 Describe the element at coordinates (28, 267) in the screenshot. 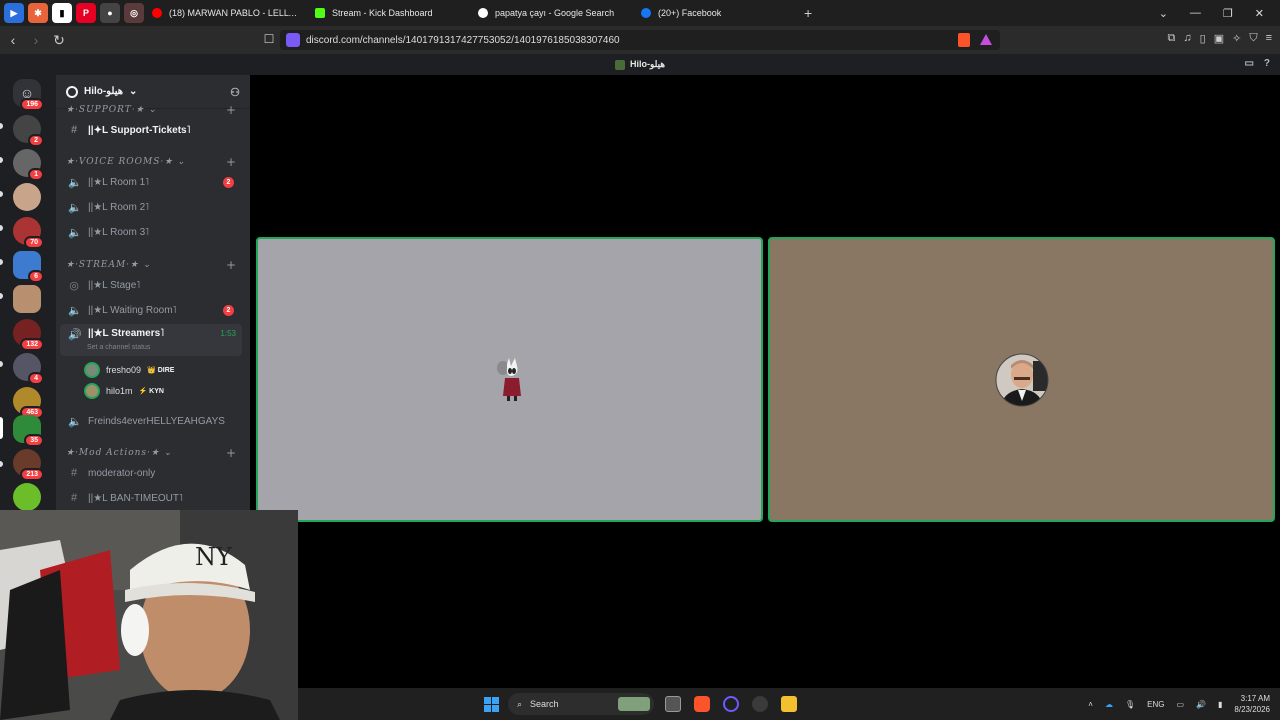

I see `server-icon: 6` at that location.